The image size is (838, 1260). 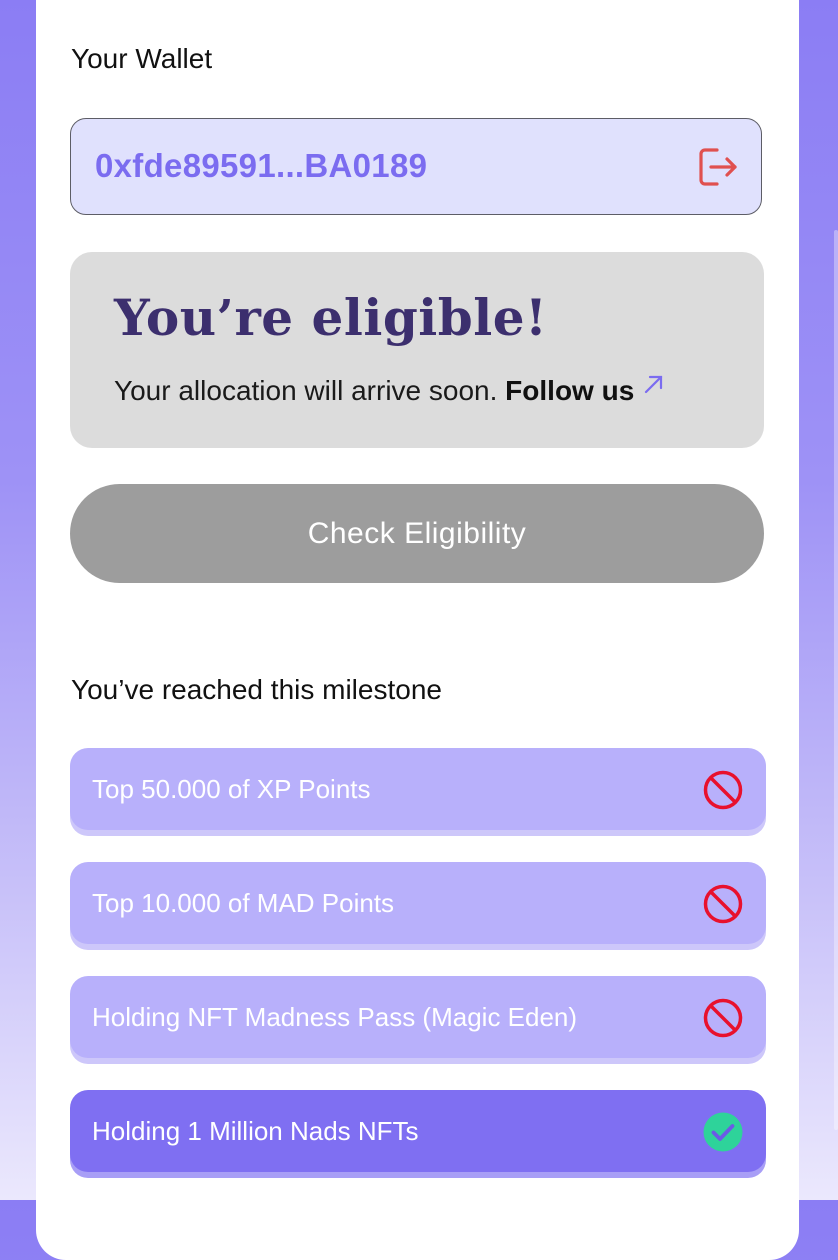 I want to click on milestone-item-mad-points: Top 10.000 of MAD Points, so click(x=418, y=903).